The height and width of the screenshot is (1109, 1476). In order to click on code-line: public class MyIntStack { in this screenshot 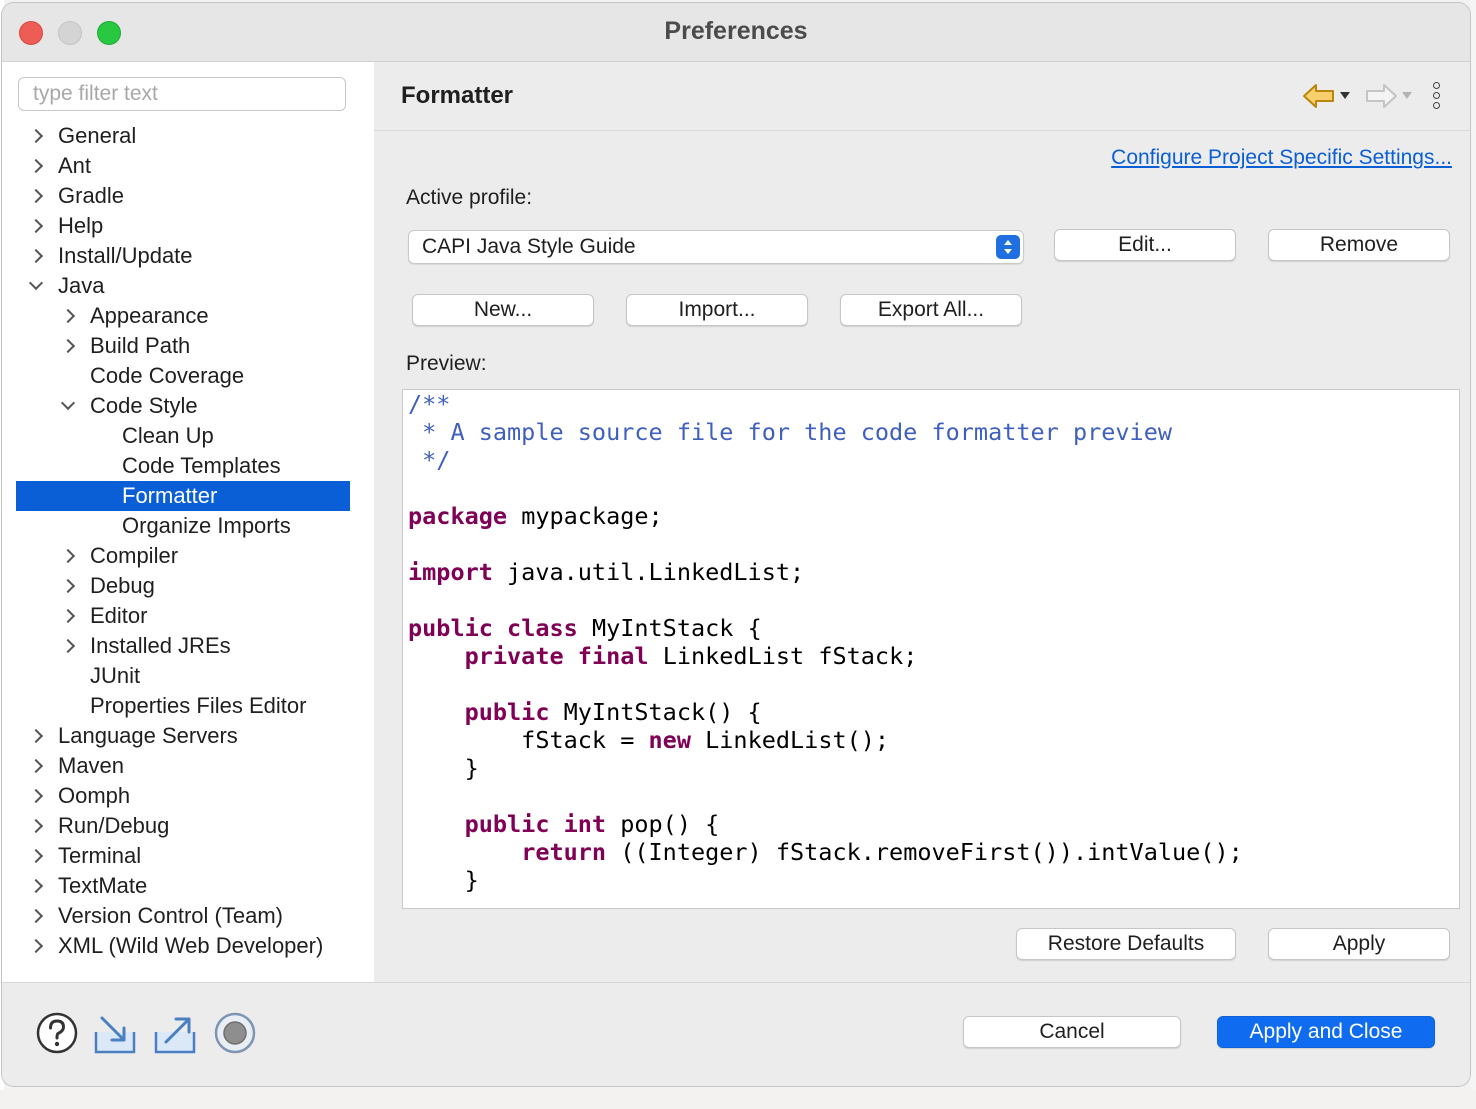, I will do `click(825, 628)`.